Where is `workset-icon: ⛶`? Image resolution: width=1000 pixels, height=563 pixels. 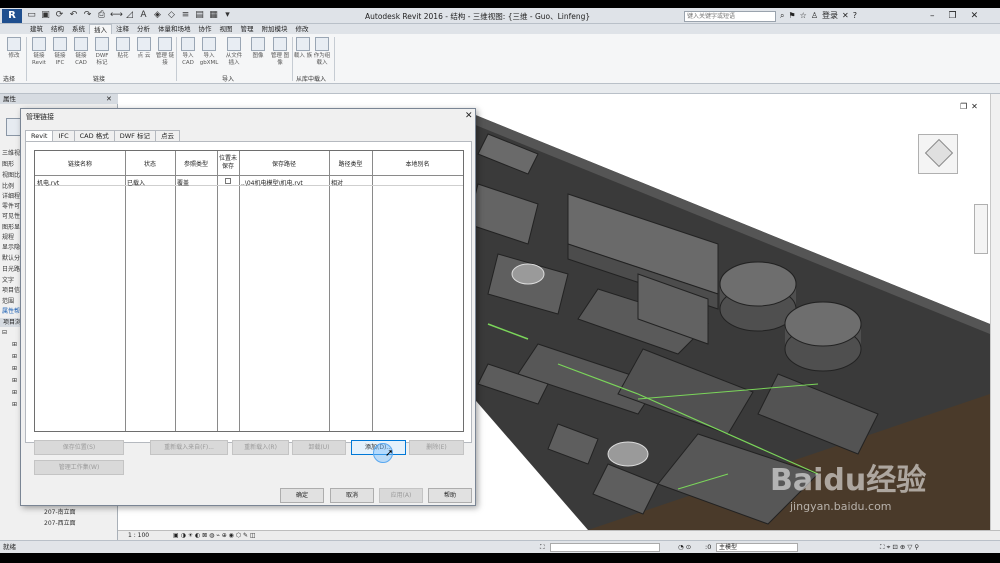 workset-icon: ⛶ is located at coordinates (542, 547).